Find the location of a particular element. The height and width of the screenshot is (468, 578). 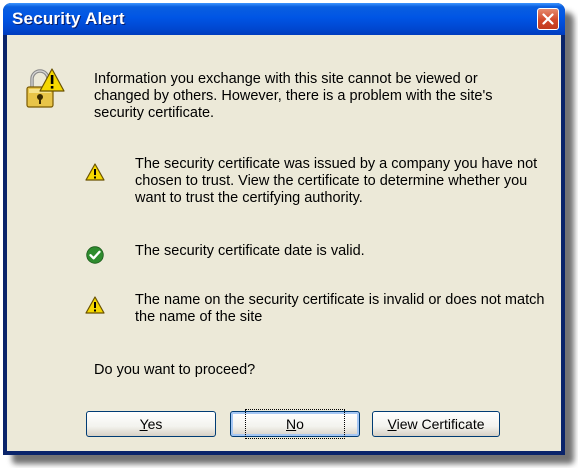

close-icon is located at coordinates (548, 19).